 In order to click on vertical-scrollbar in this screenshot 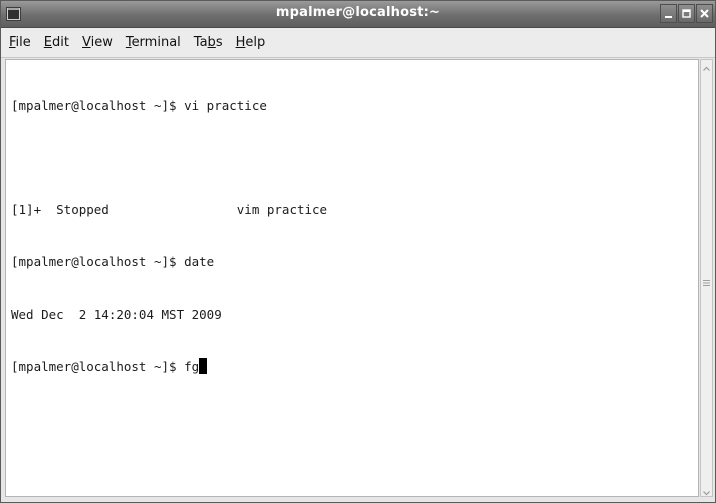, I will do `click(706, 278)`.